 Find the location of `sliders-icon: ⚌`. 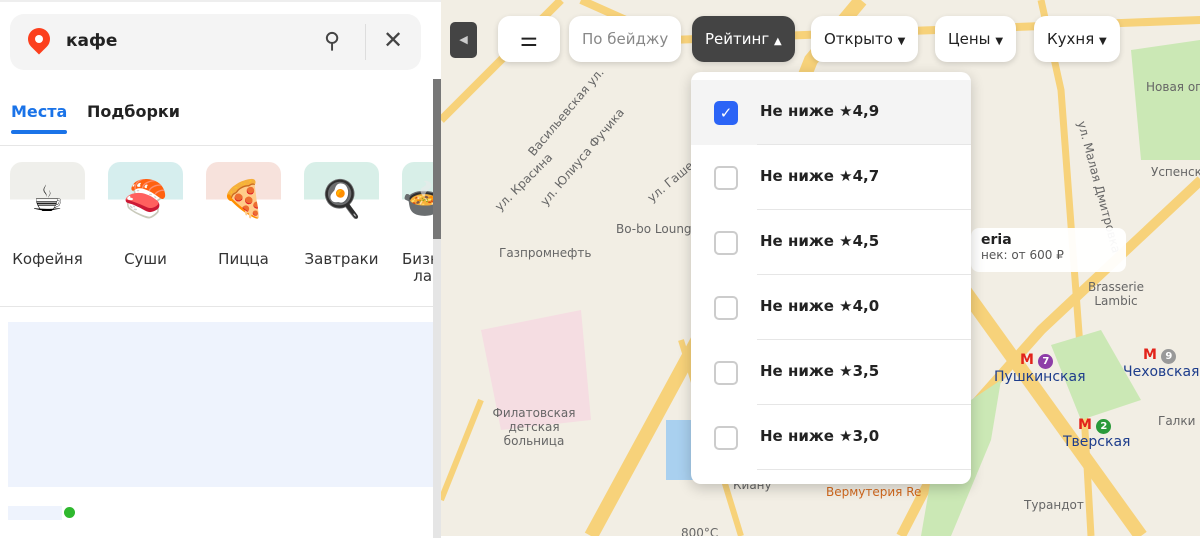

sliders-icon: ⚌ is located at coordinates (529, 39).